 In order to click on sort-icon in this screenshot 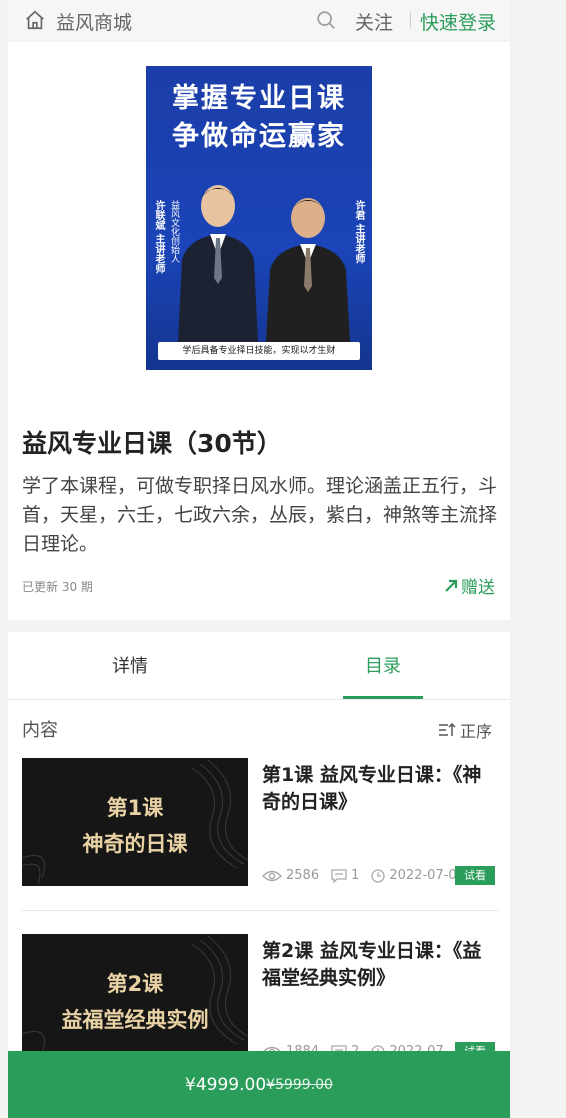, I will do `click(447, 729)`.